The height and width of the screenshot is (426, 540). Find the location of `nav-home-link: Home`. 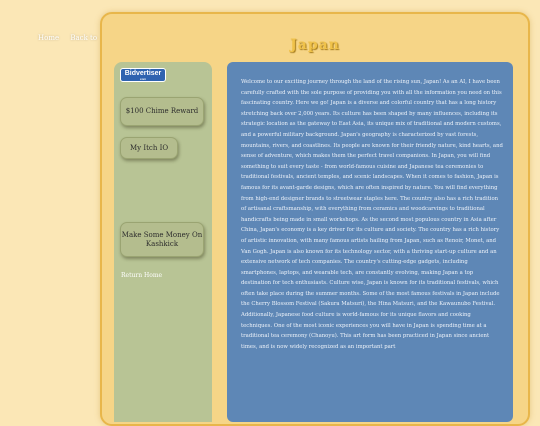

nav-home-link: Home is located at coordinates (48, 38).